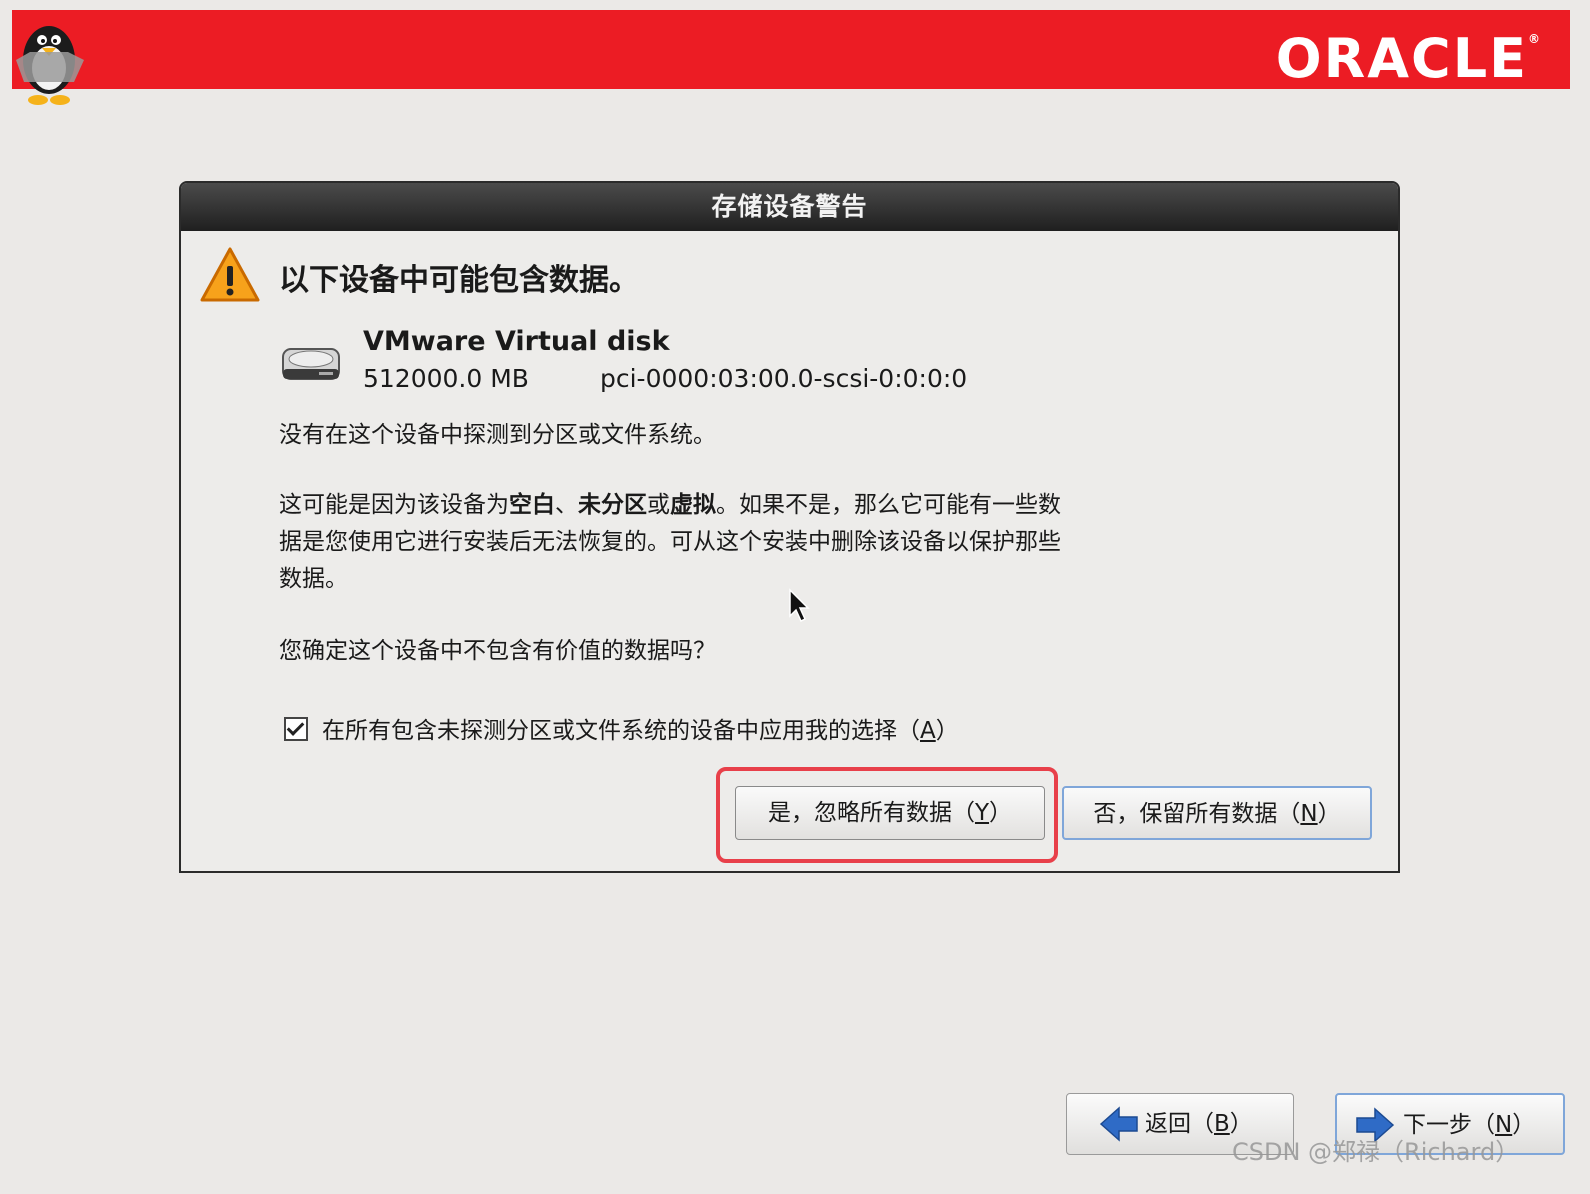 This screenshot has height=1194, width=1590. Describe the element at coordinates (50, 65) in the screenshot. I see `tux-penguin-icon` at that location.